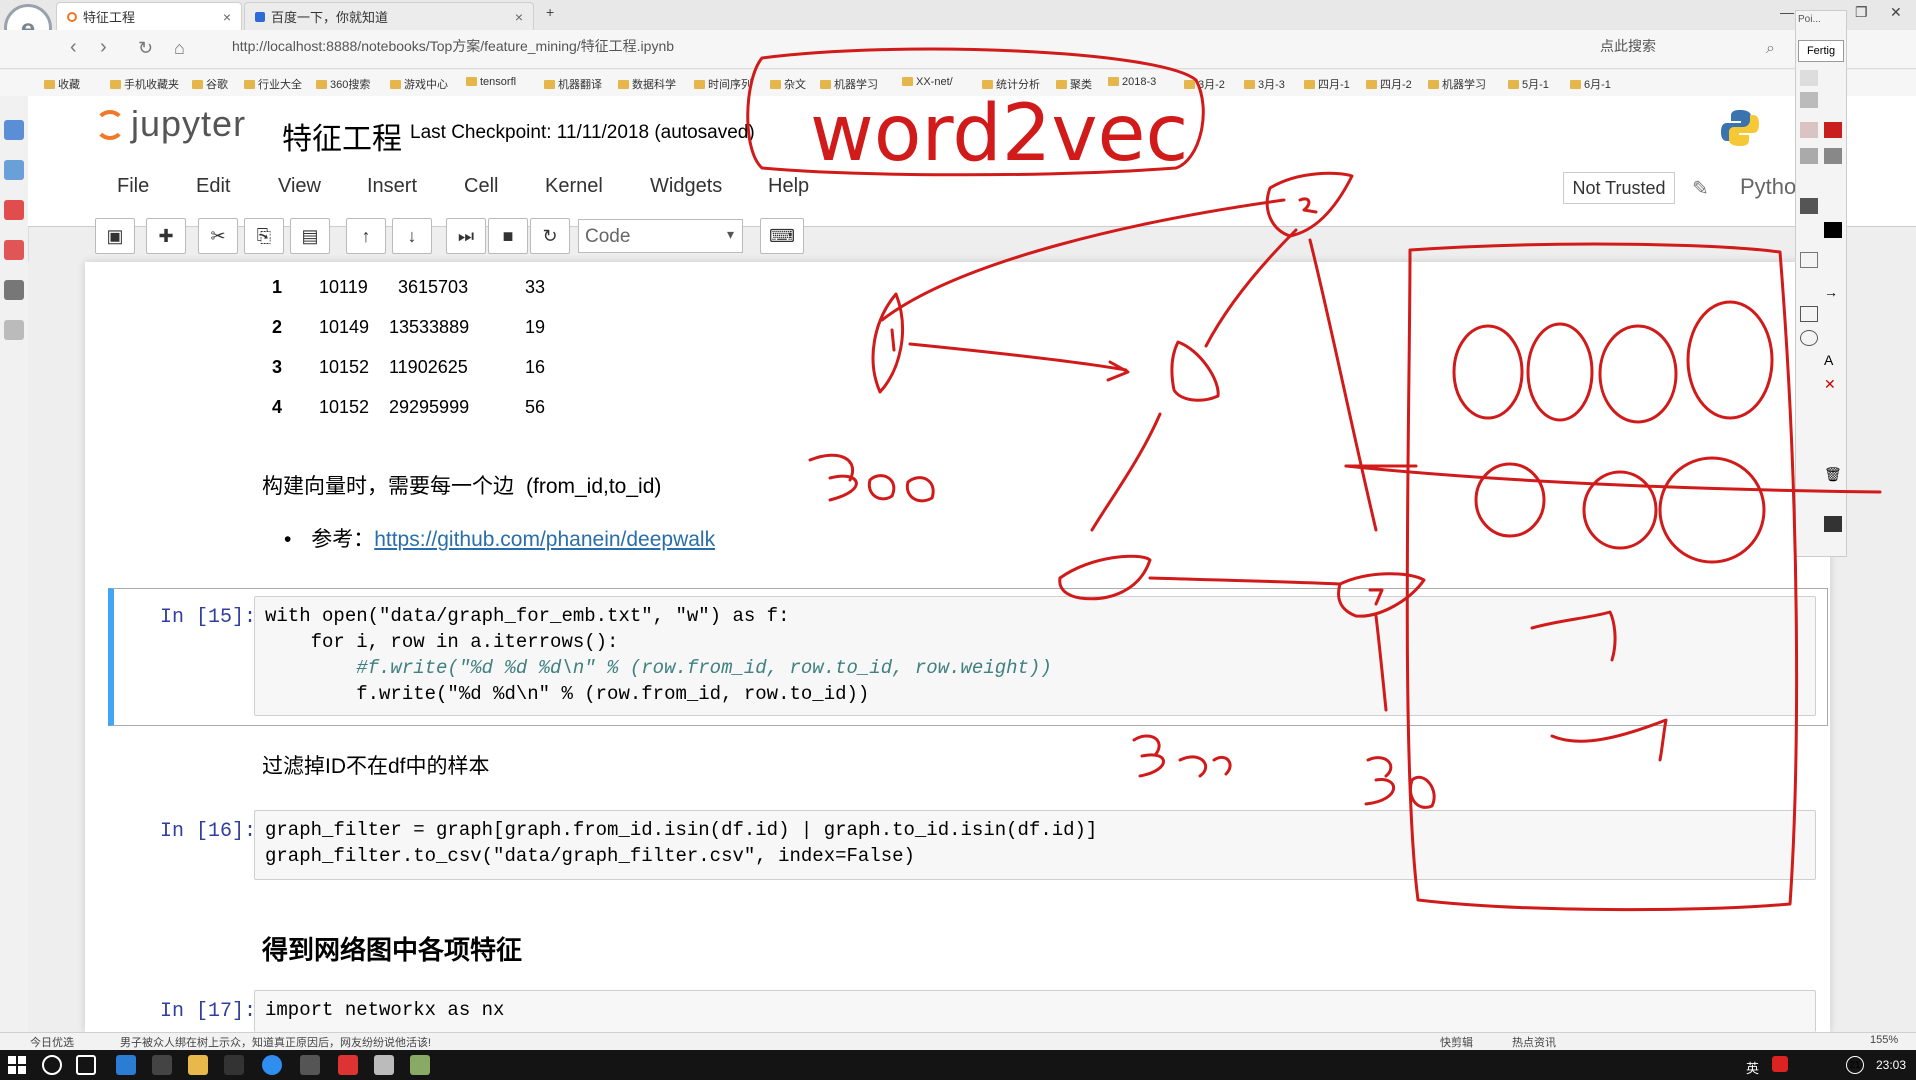 The width and height of the screenshot is (1916, 1080). I want to click on mail-icon, so click(14, 250).